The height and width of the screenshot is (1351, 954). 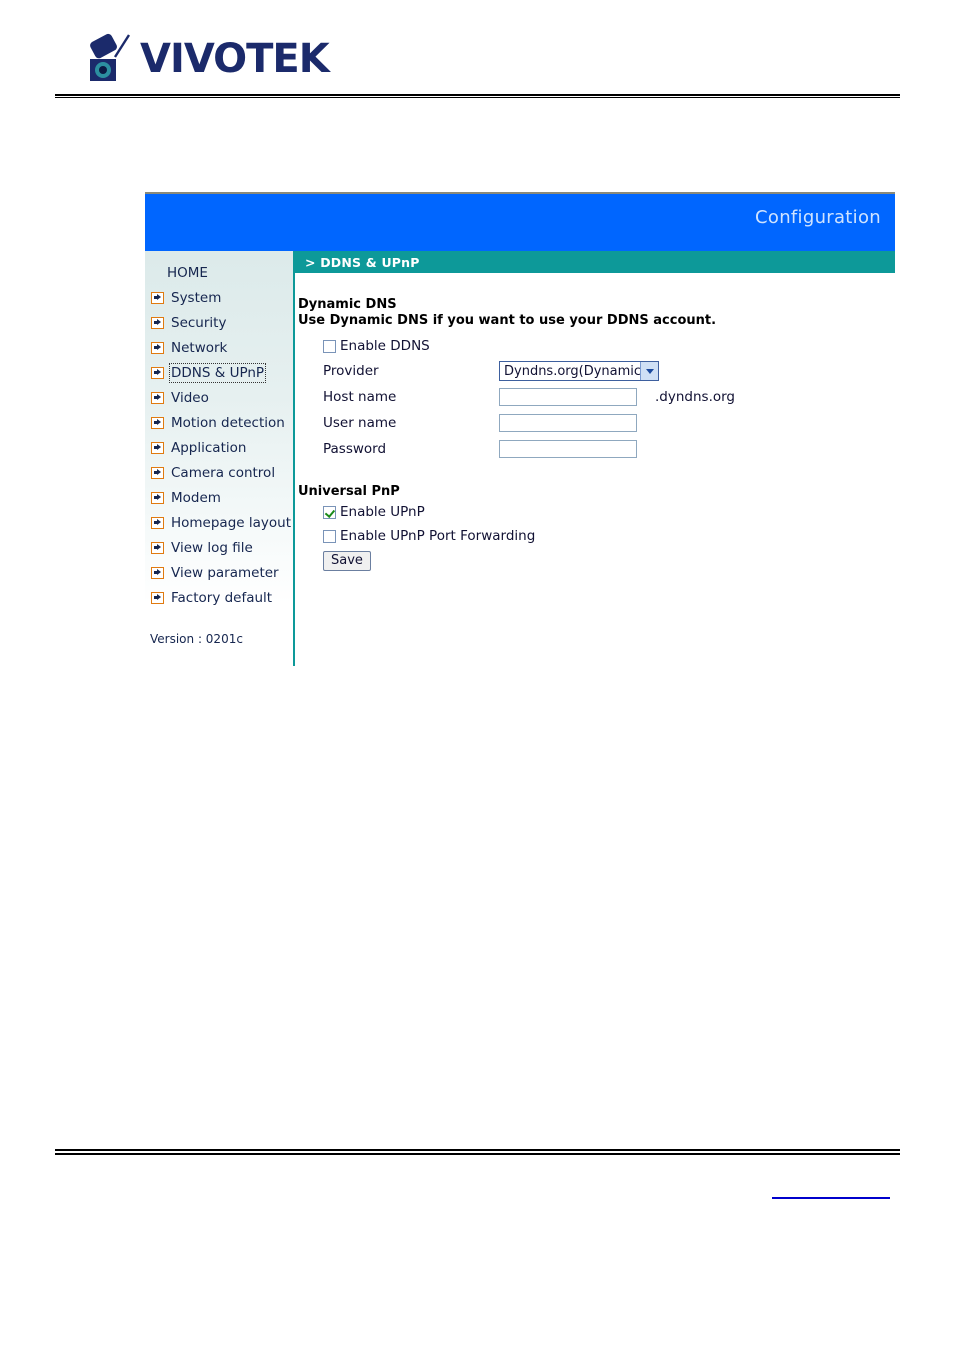 What do you see at coordinates (349, 491) in the screenshot?
I see `universal-pnp-heading: Universal PnP` at bounding box center [349, 491].